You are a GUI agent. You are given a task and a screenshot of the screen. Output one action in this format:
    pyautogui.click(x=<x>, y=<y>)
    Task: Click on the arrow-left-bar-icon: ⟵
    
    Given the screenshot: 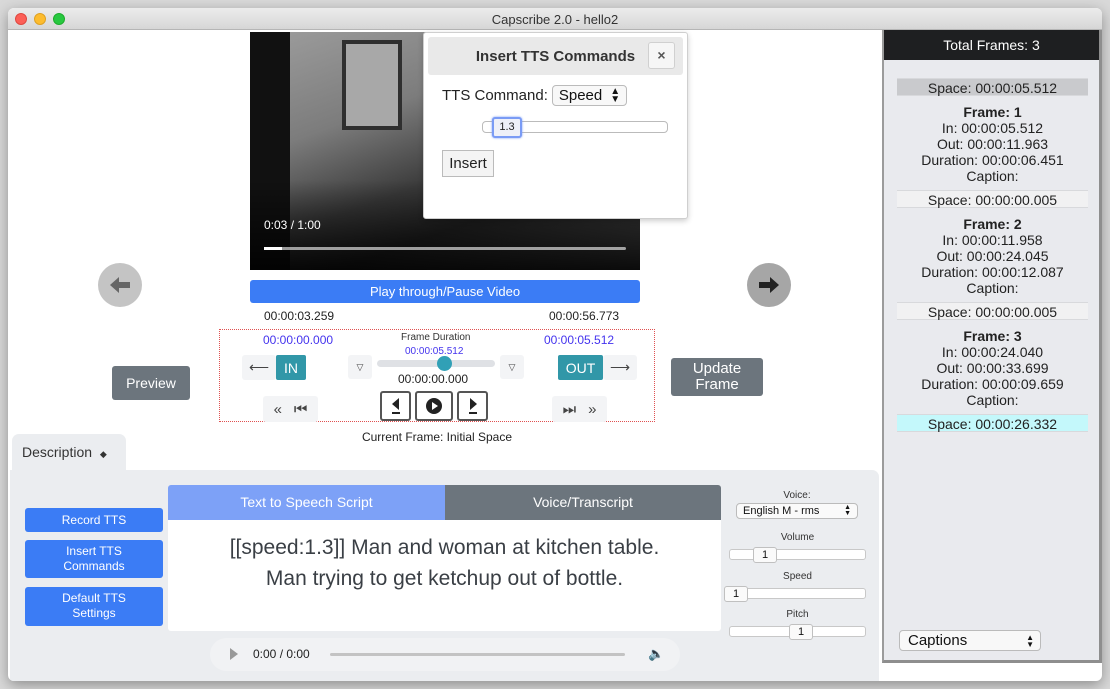 What is the action you would take?
    pyautogui.click(x=259, y=367)
    